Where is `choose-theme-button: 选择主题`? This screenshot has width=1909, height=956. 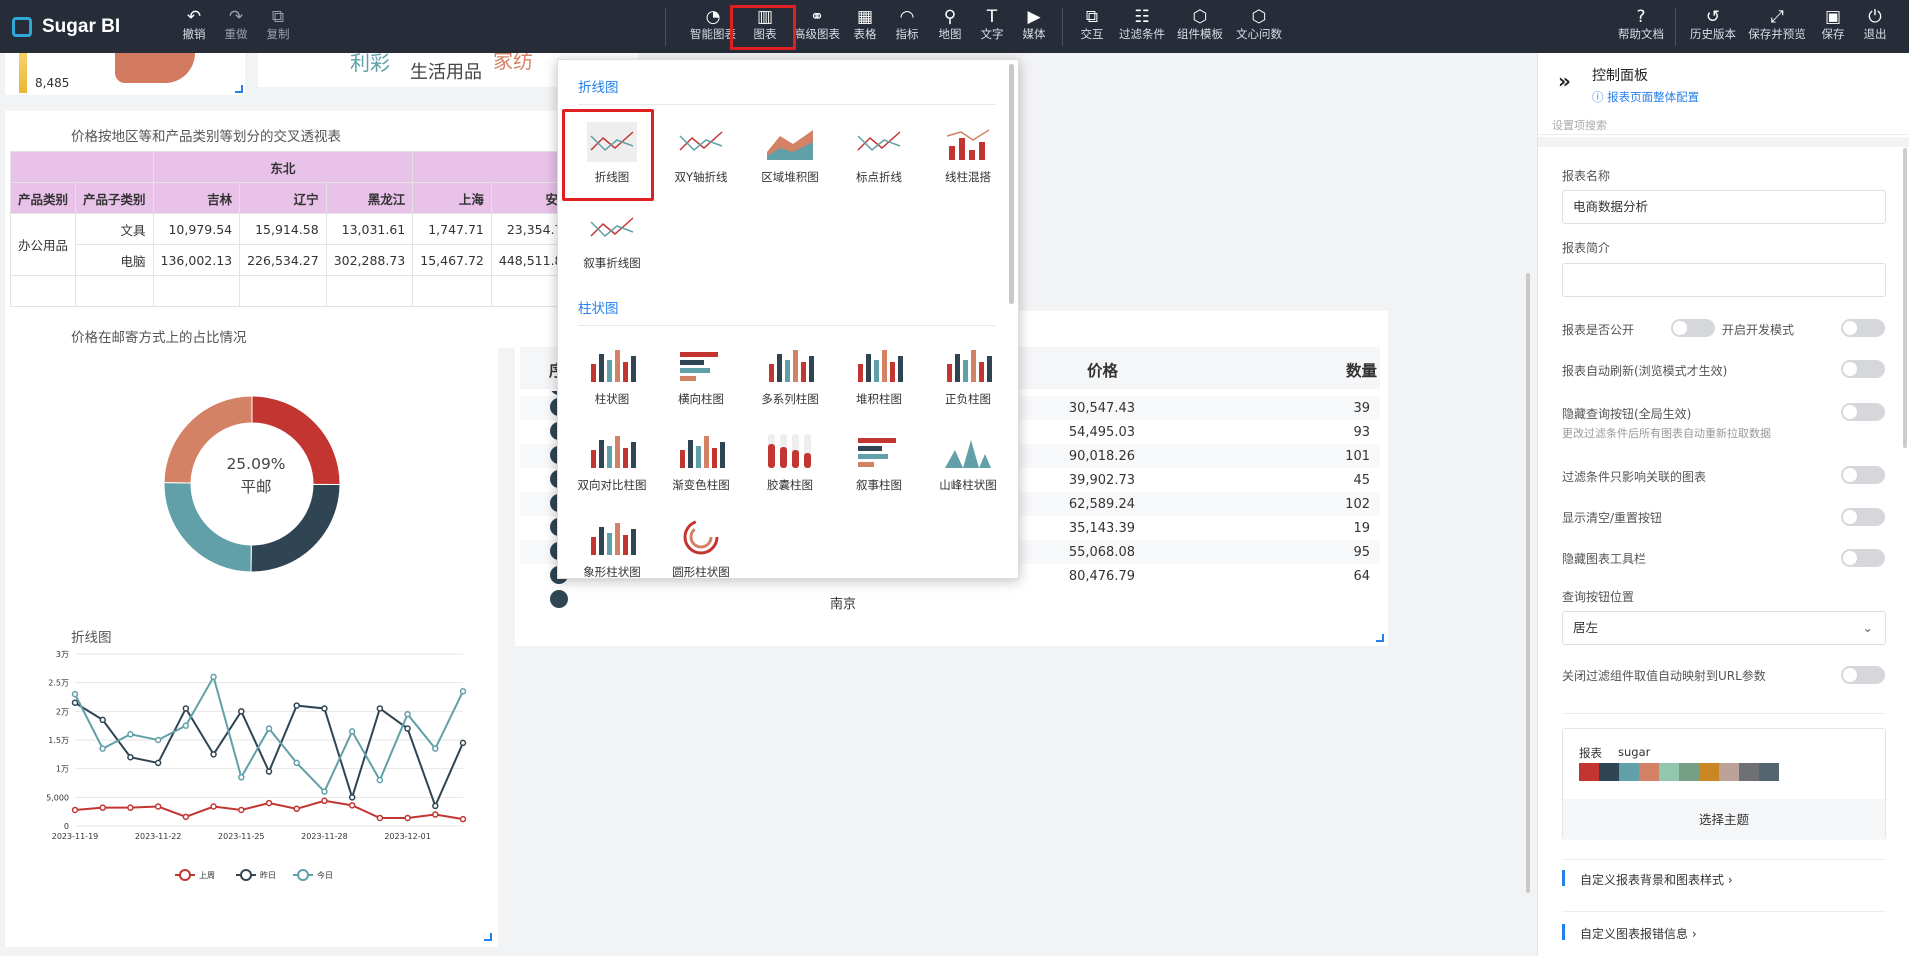
choose-theme-button: 选择主题 is located at coordinates (1724, 819).